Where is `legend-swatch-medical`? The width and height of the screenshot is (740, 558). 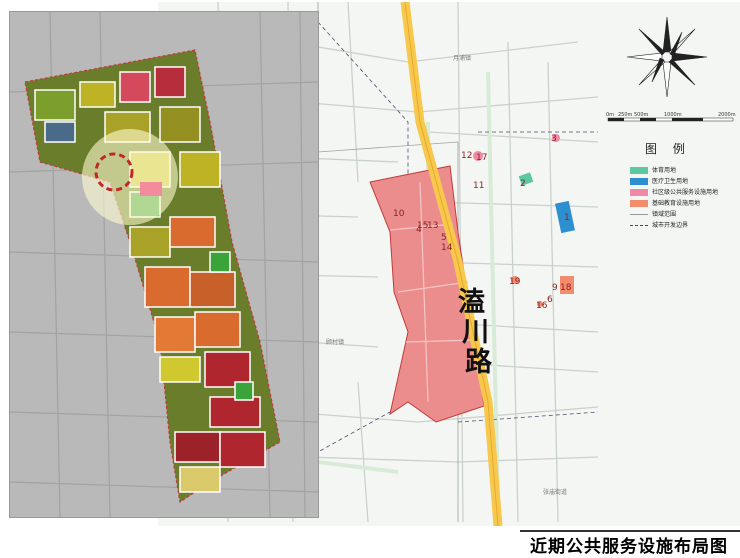 legend-swatch-medical is located at coordinates (639, 181).